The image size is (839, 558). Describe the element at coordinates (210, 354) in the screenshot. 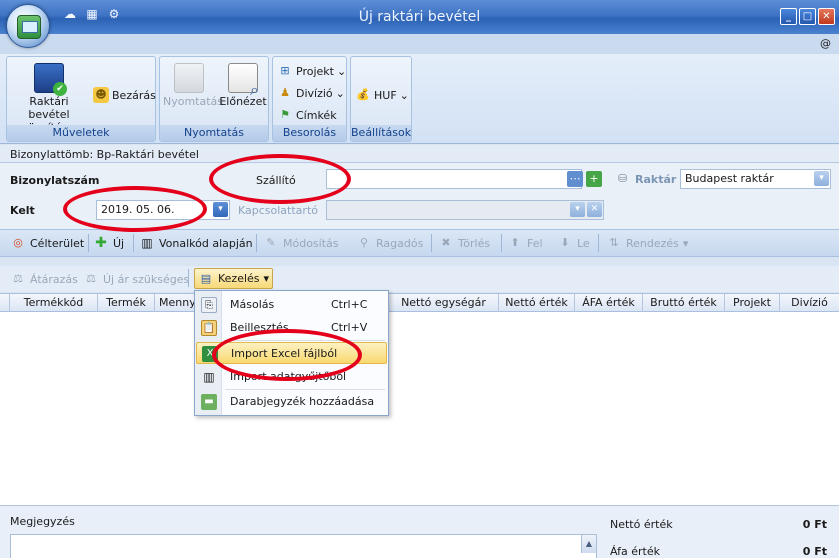

I see `excel-icon: X` at that location.